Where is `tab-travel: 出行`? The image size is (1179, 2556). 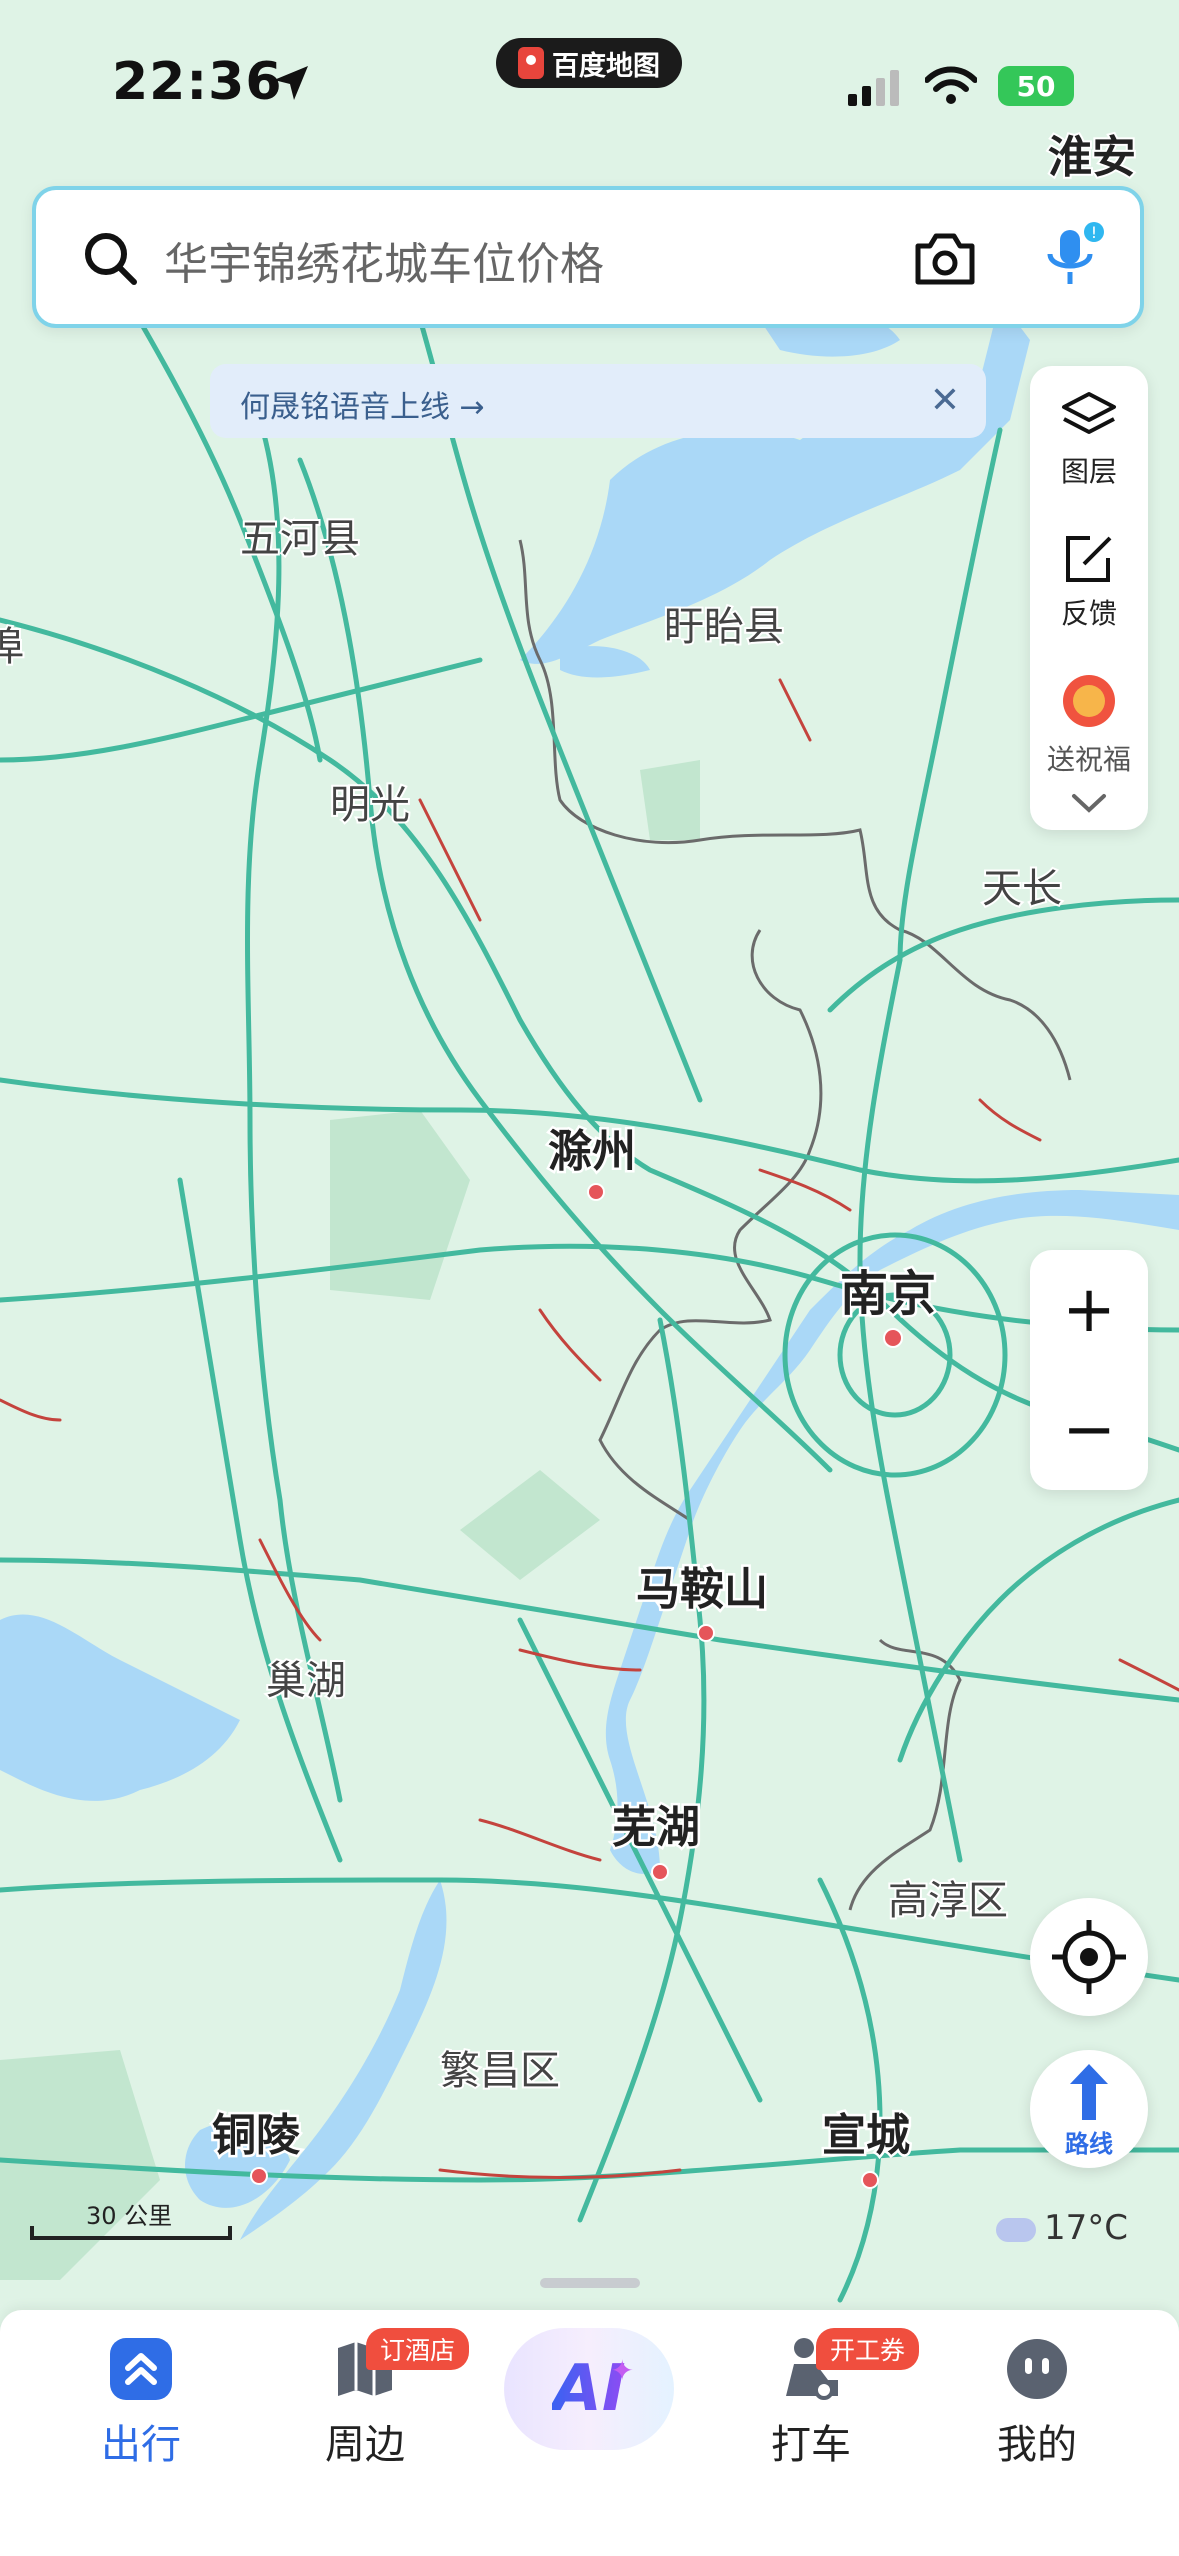 tab-travel: 出行 is located at coordinates (141, 2402).